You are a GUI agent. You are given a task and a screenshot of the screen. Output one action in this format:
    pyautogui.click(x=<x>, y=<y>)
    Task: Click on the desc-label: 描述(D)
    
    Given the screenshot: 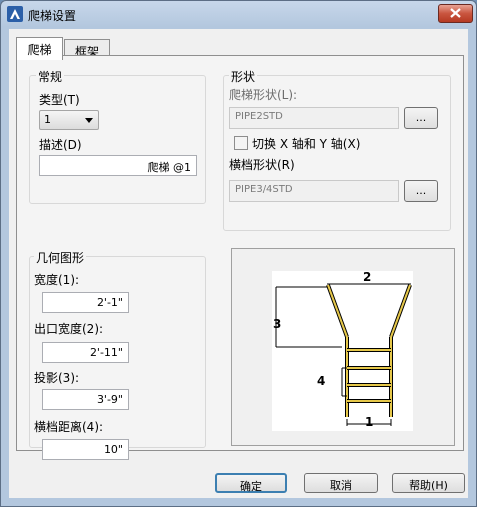 What is the action you would take?
    pyautogui.click(x=60, y=145)
    